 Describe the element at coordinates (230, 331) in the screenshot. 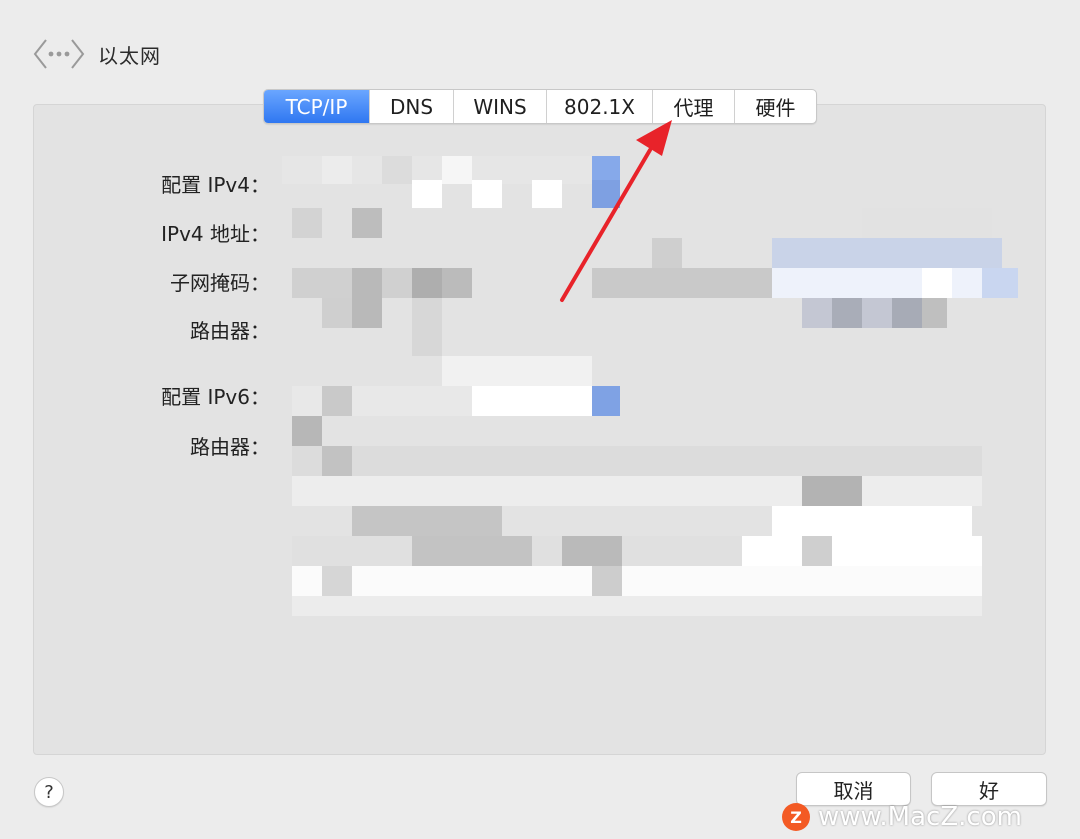

I see `router-v4-label: 路由器：` at that location.